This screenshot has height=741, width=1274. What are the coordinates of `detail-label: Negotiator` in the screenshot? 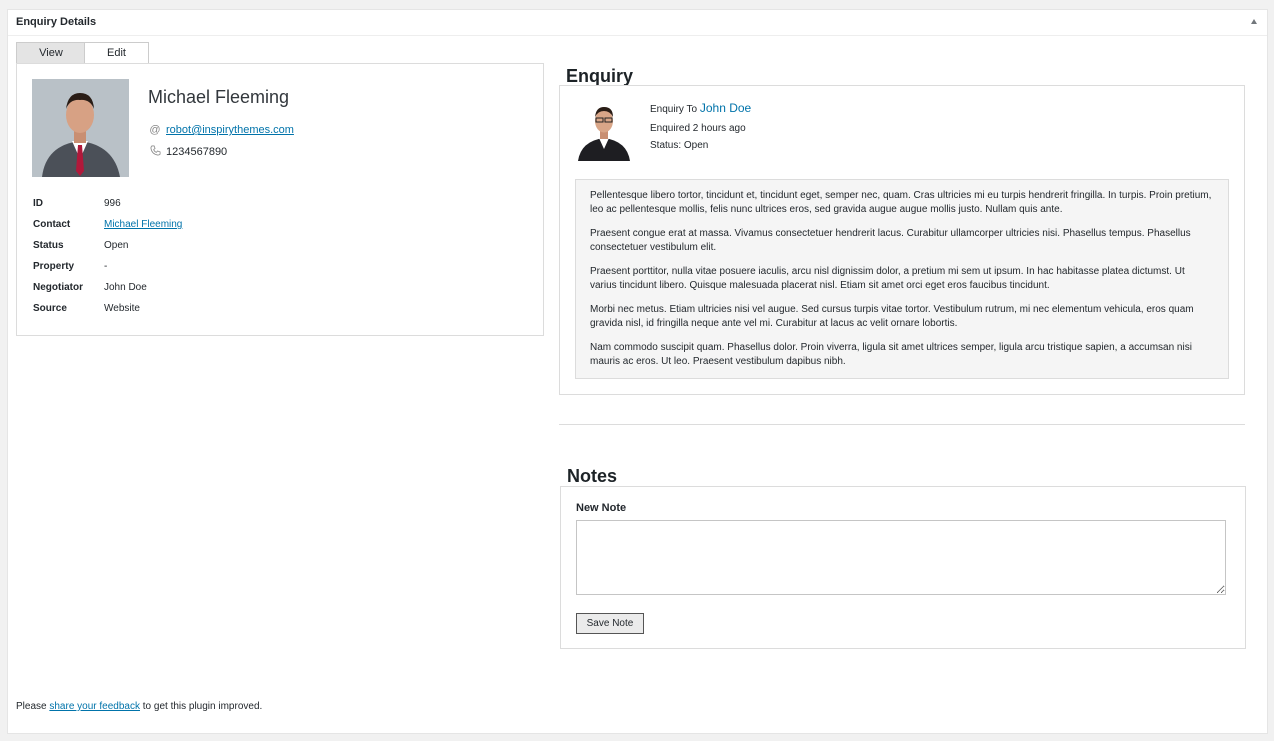 It's located at (58, 287).